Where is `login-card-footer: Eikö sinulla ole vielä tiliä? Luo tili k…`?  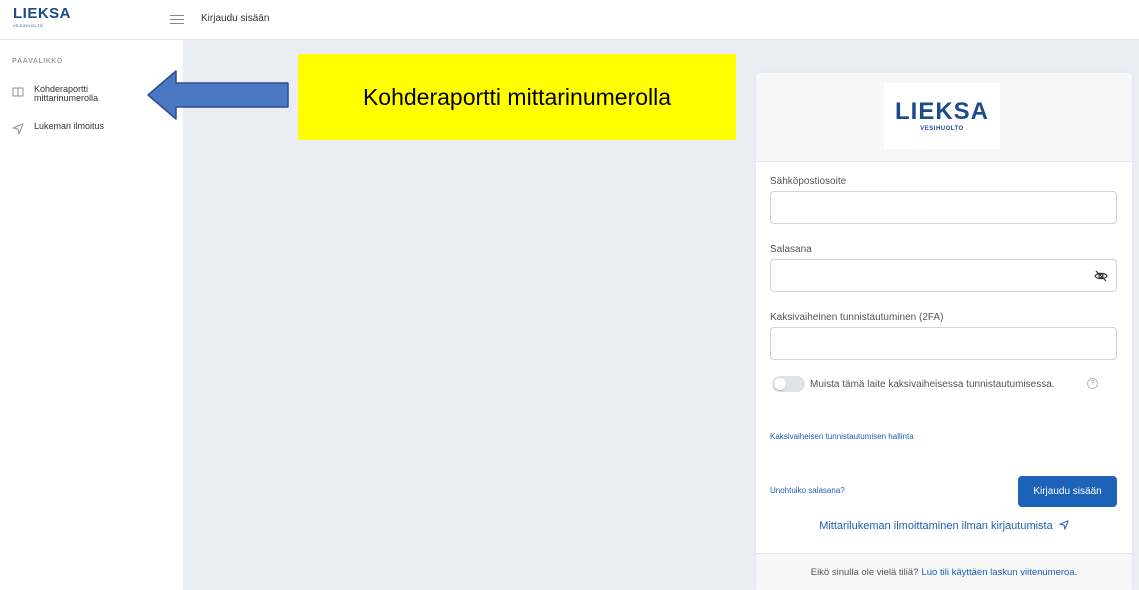 login-card-footer: Eikö sinulla ole vielä tiliä? Luo tili k… is located at coordinates (944, 571).